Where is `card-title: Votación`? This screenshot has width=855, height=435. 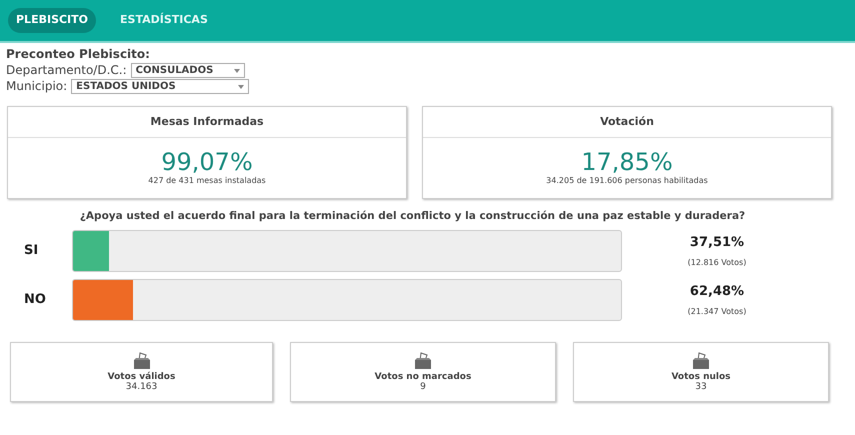 card-title: Votación is located at coordinates (627, 122).